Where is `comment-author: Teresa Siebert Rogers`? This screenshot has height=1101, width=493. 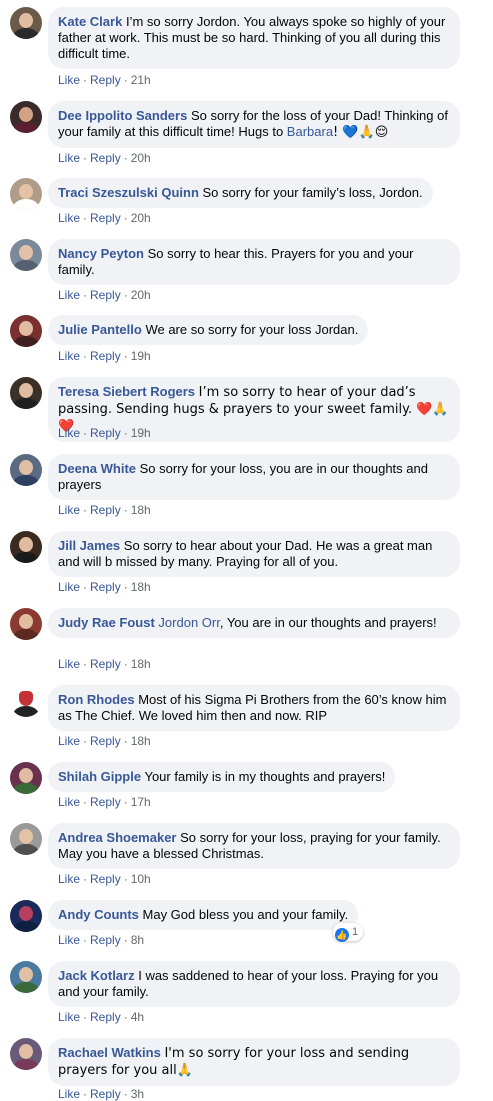 comment-author: Teresa Siebert Rogers is located at coordinates (126, 391).